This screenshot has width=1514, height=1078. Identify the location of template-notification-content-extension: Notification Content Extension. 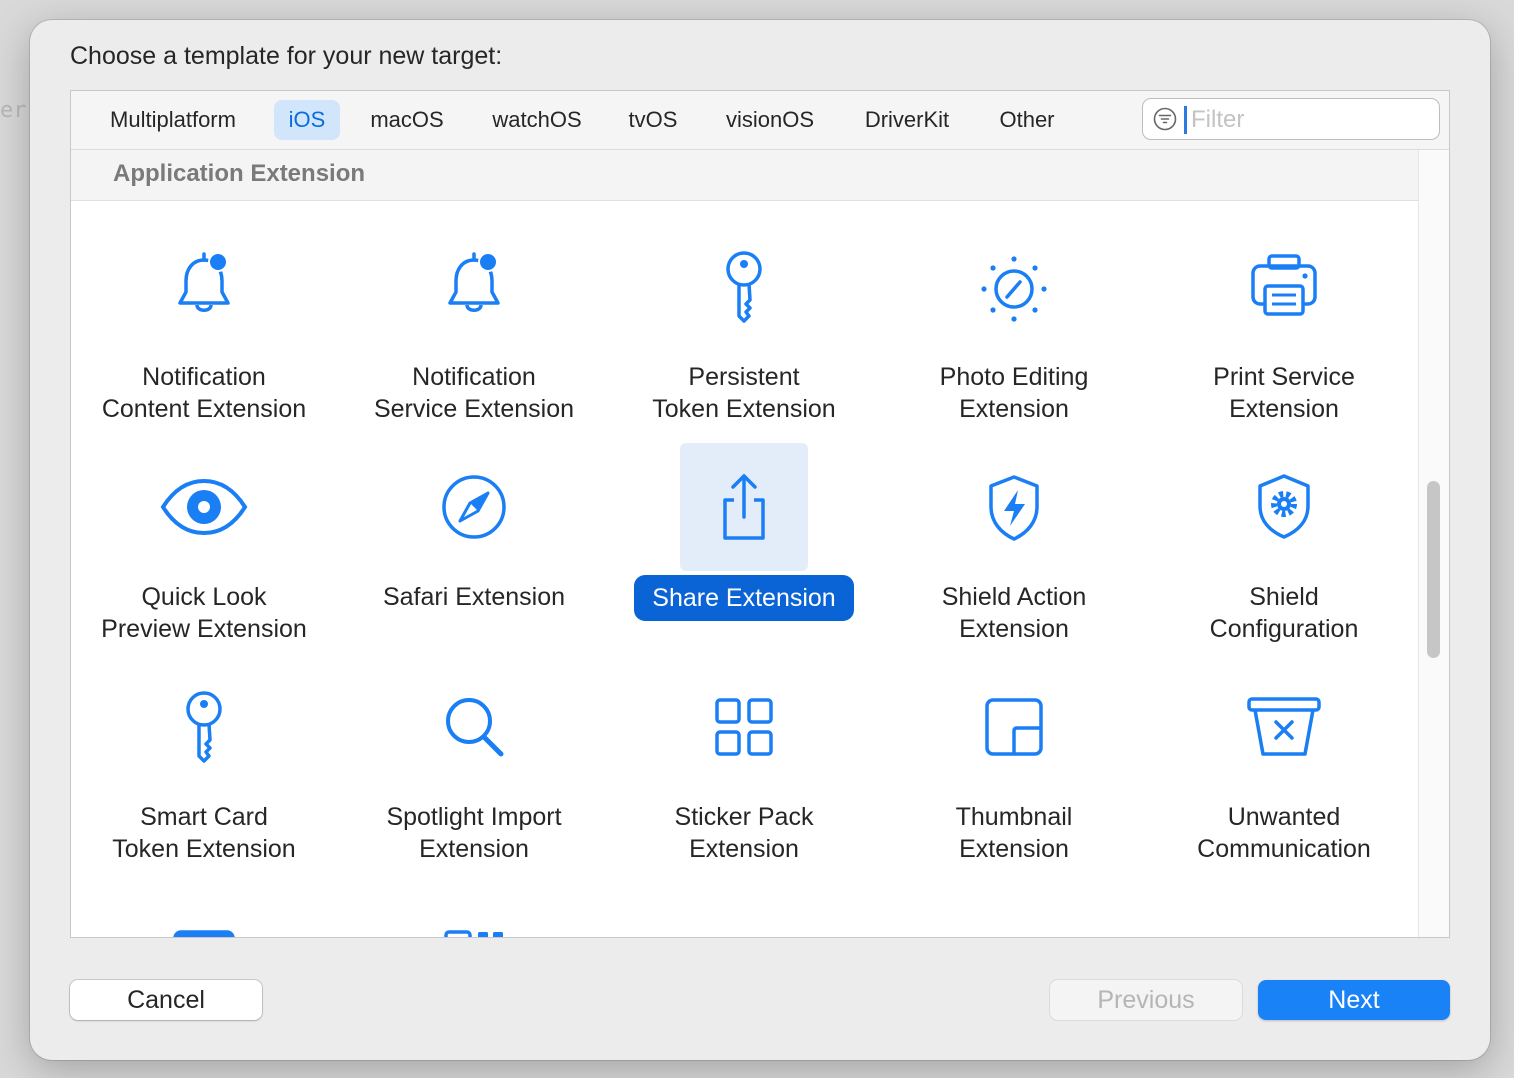
(204, 317).